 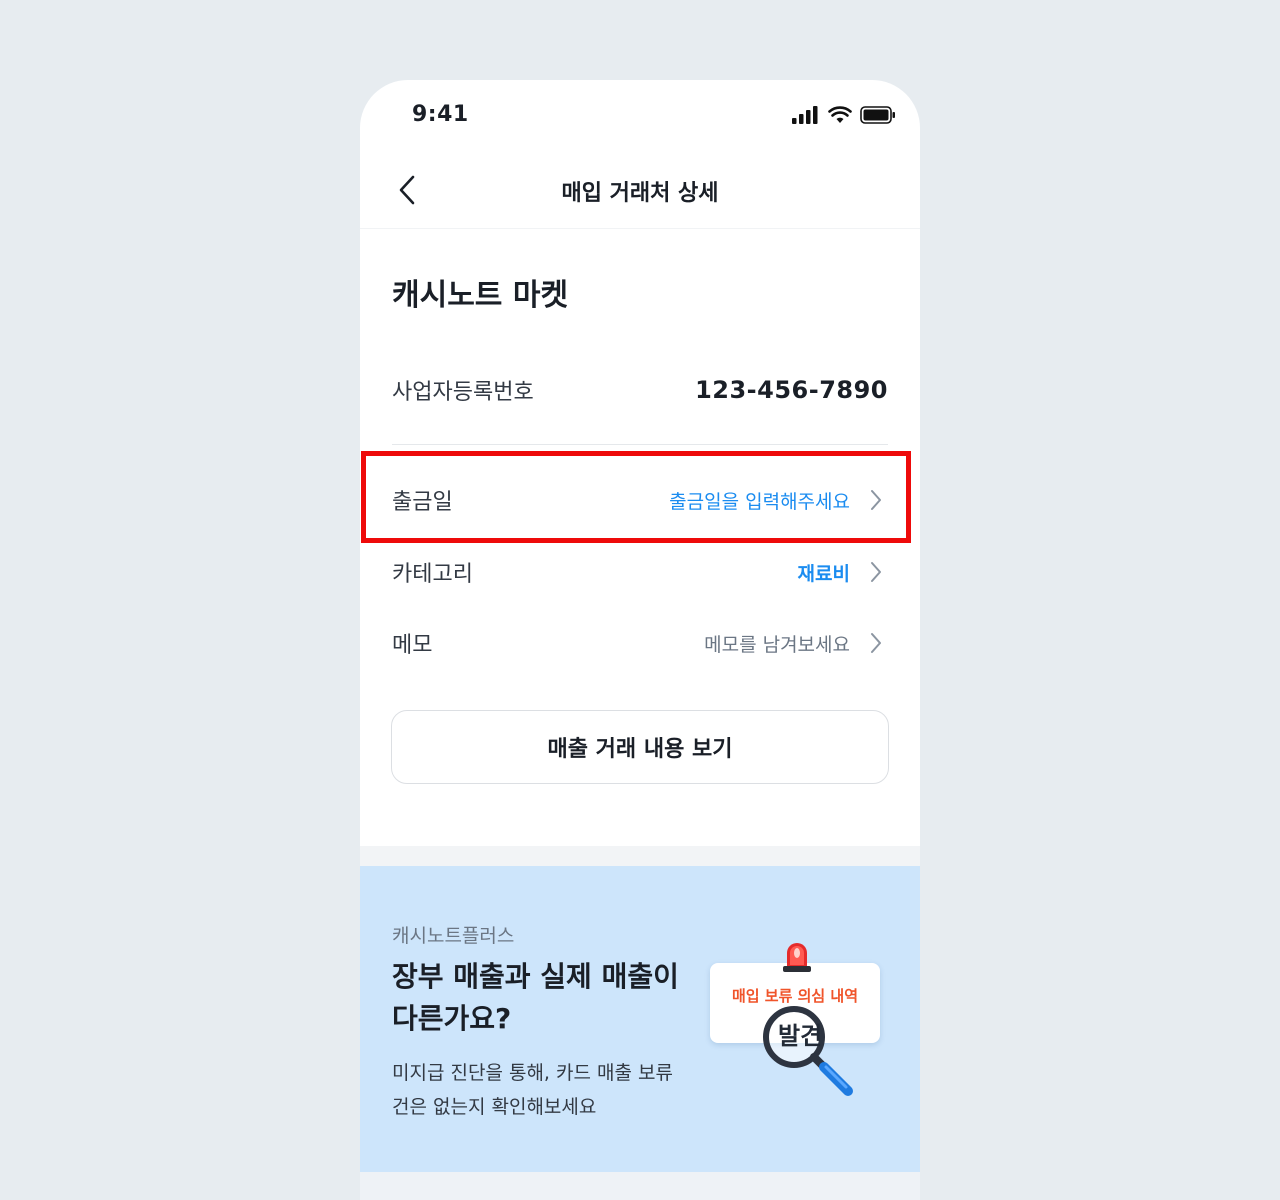 I want to click on siren-icon, so click(x=797, y=957).